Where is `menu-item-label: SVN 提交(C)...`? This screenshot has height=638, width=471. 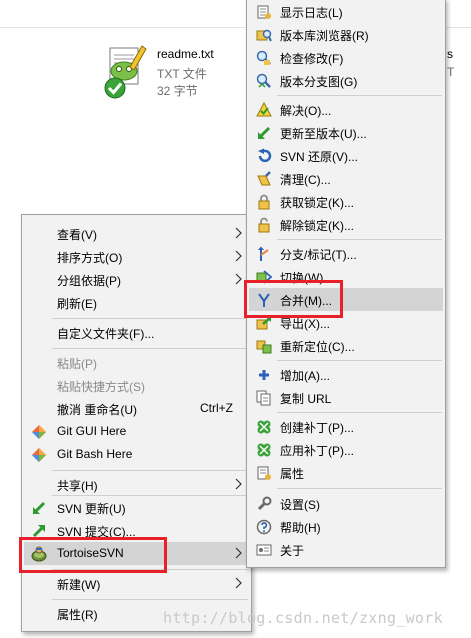
menu-item-label: SVN 提交(C)... is located at coordinates (96, 532).